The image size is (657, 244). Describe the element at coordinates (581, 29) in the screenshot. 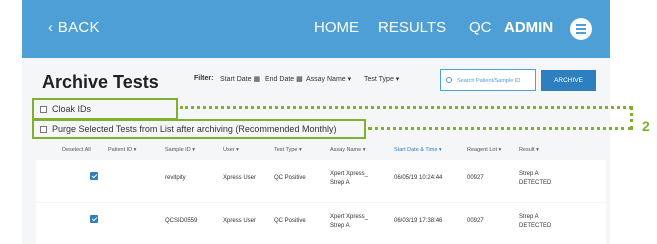

I see `menu-icon` at that location.